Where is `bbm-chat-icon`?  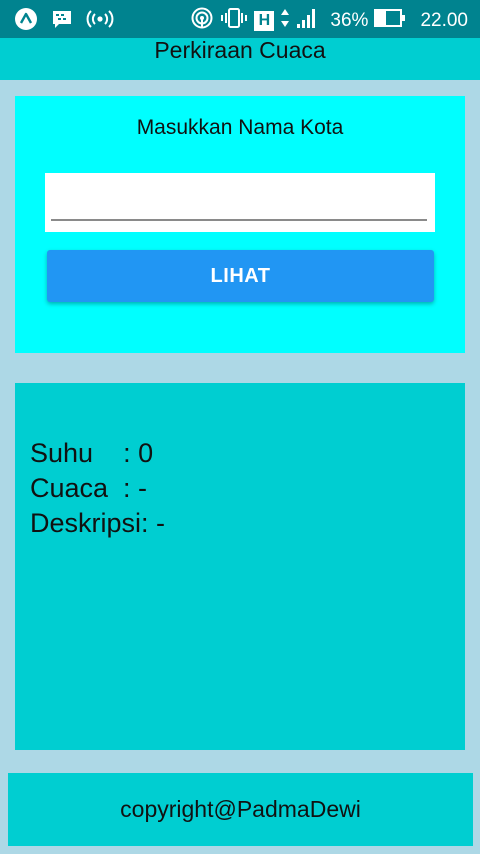 bbm-chat-icon is located at coordinates (62, 21).